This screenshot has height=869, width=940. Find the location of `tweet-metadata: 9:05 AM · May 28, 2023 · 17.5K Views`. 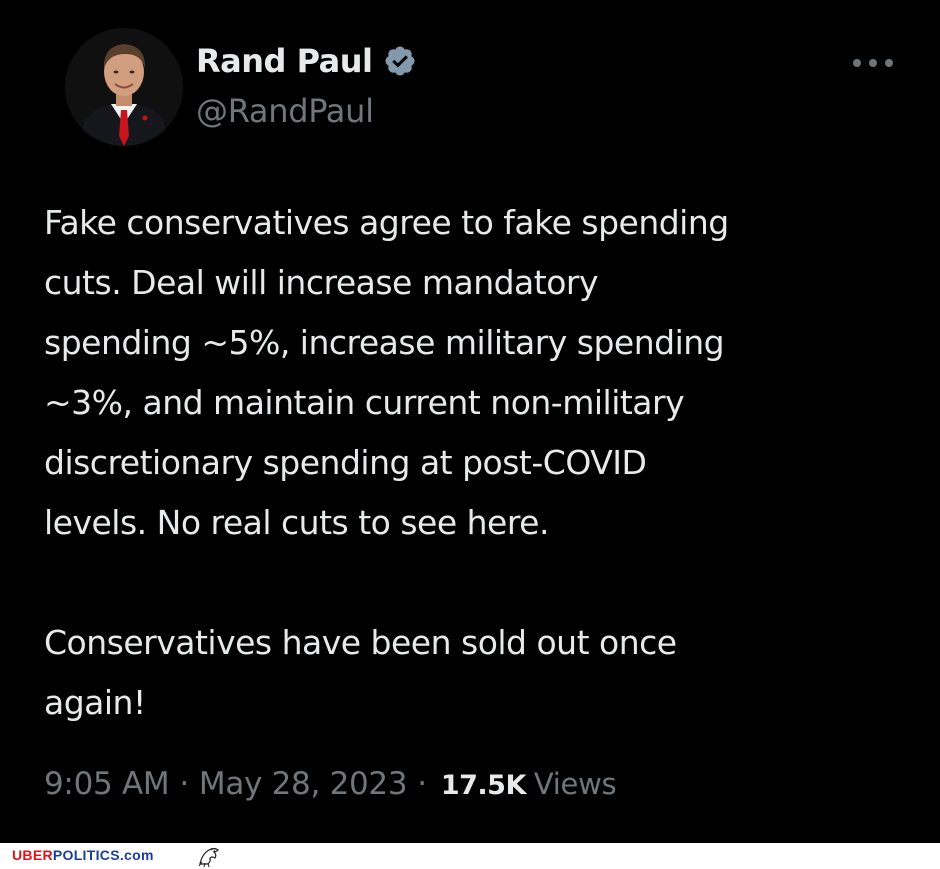

tweet-metadata: 9:05 AM · May 28, 2023 · 17.5K Views is located at coordinates (330, 784).